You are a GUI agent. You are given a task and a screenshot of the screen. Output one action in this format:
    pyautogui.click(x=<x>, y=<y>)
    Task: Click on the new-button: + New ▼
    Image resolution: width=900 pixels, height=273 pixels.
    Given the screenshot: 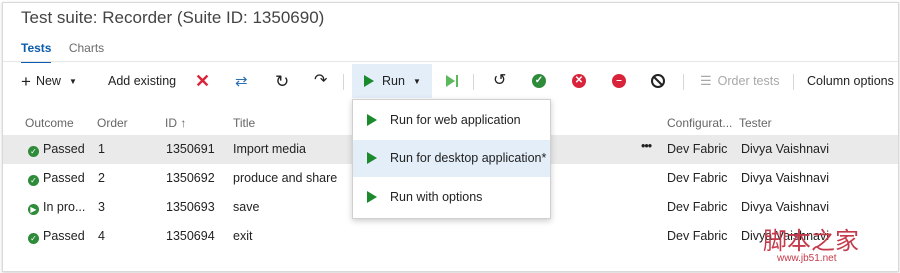 What is the action you would take?
    pyautogui.click(x=49, y=81)
    